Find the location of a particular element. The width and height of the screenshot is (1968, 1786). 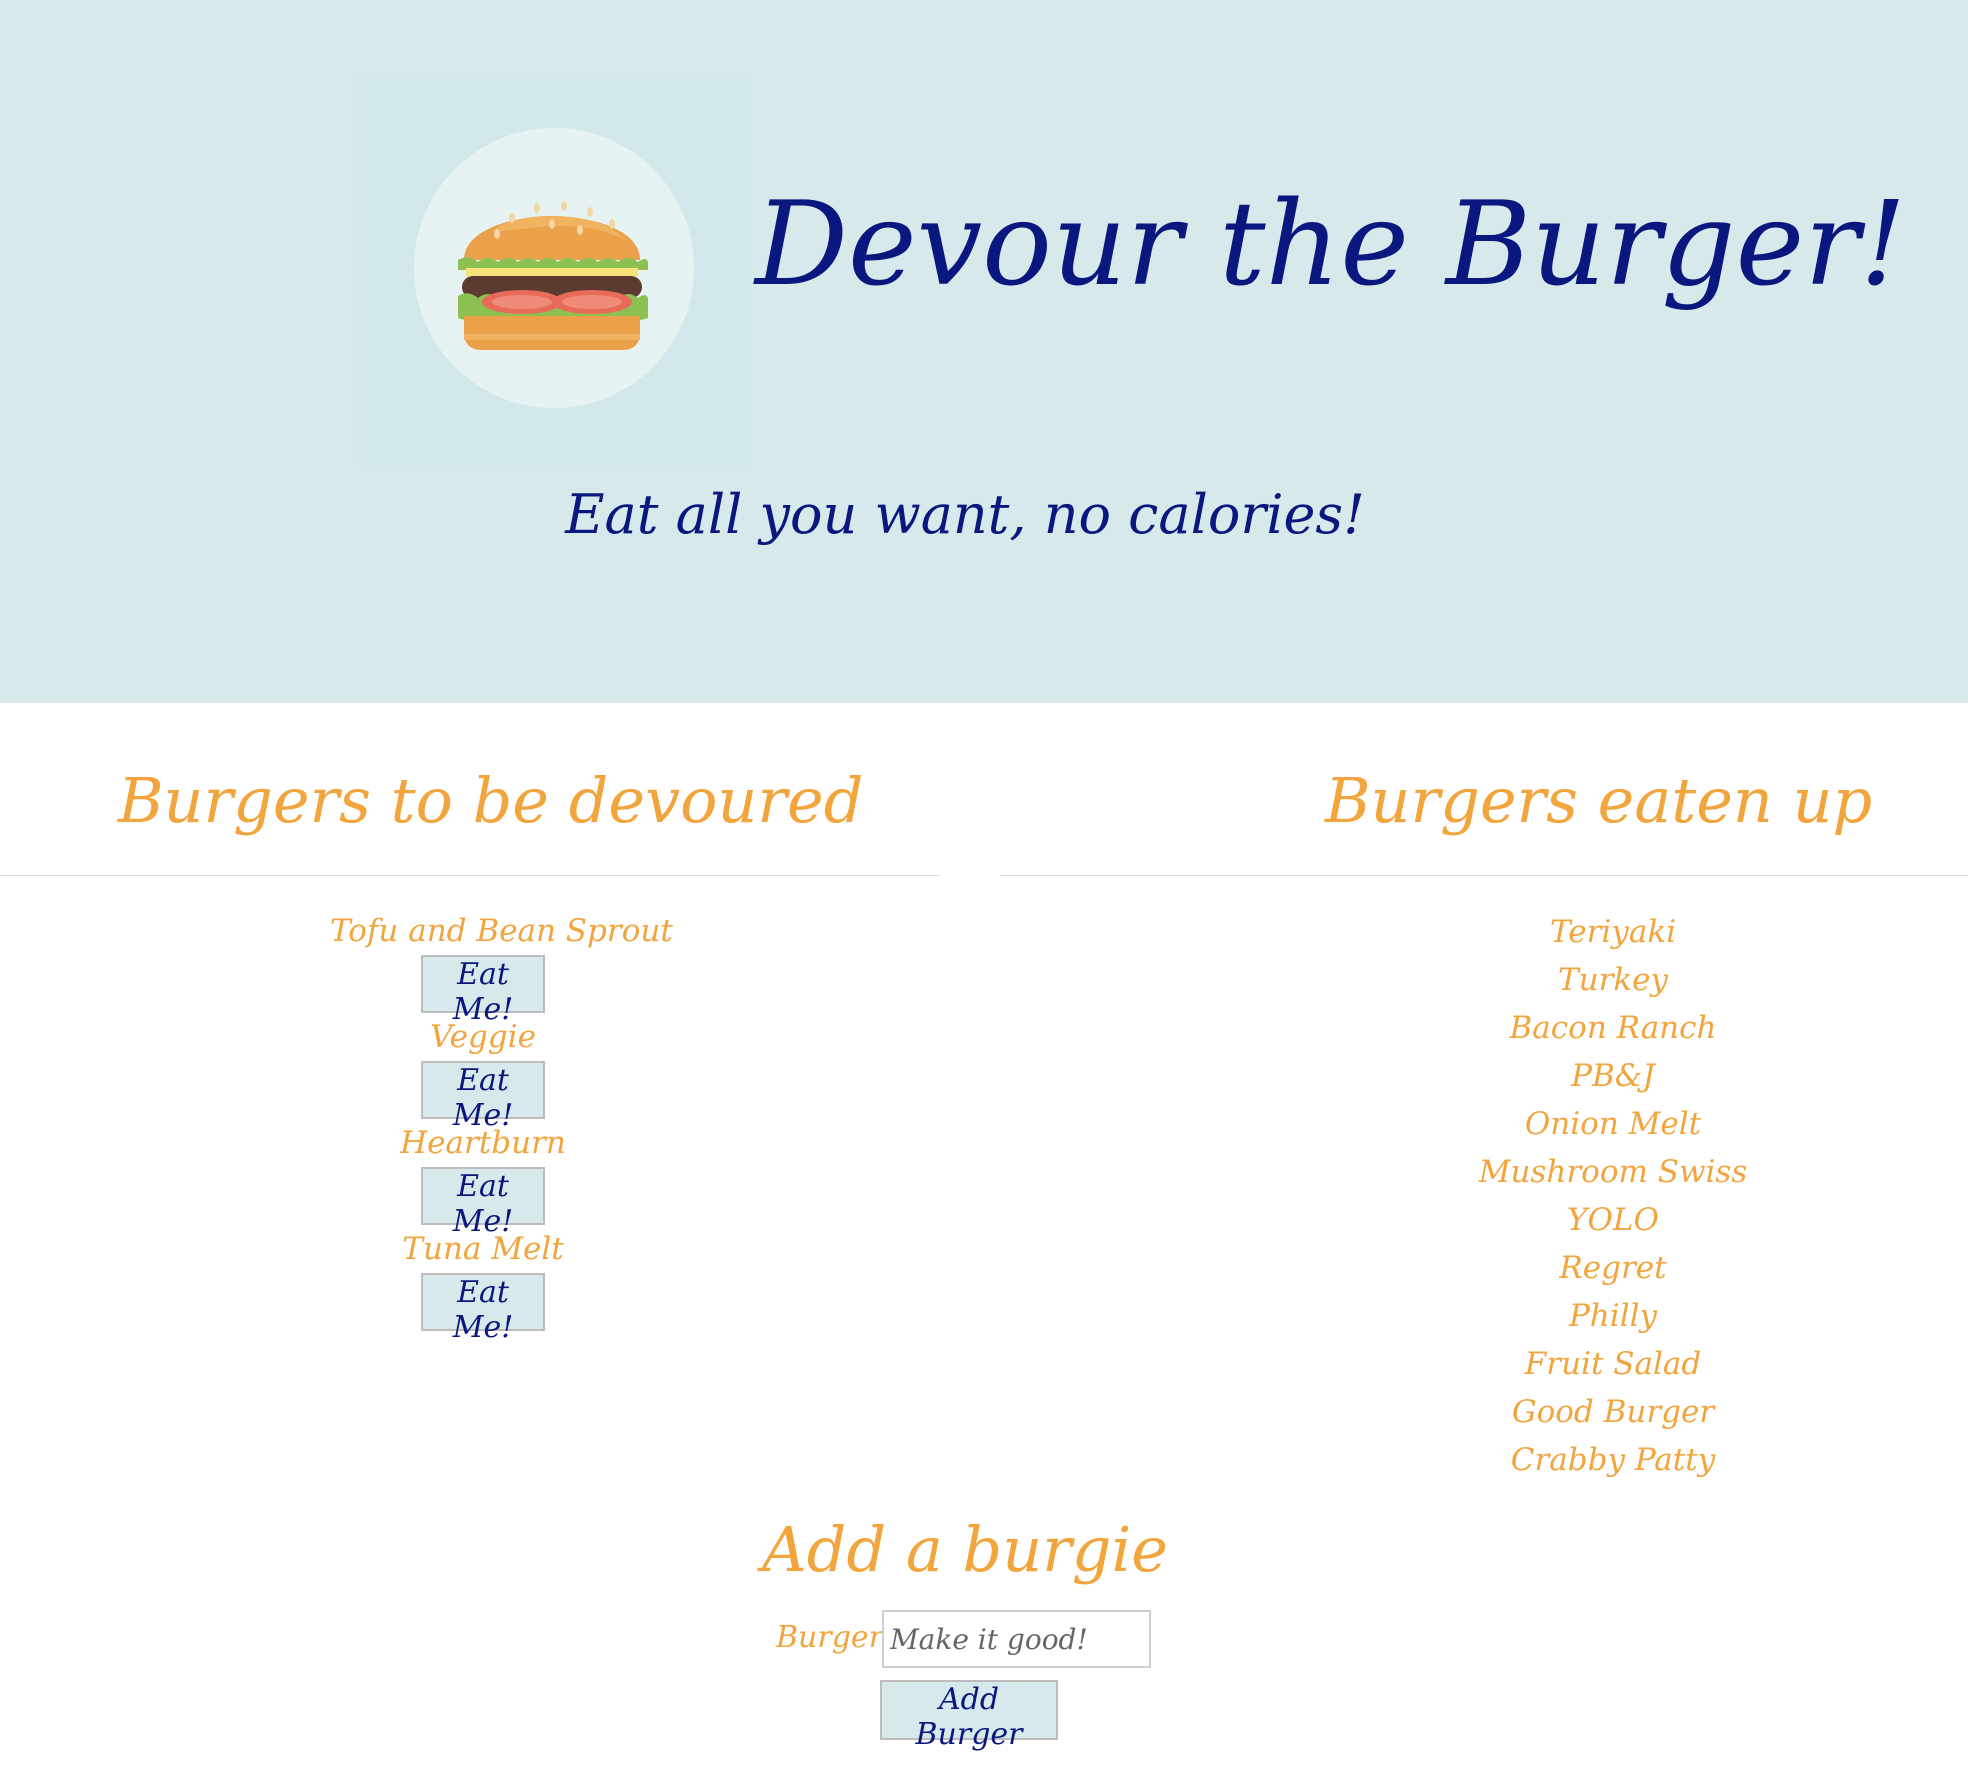

heading-eaten-up: Burgers eaten up is located at coordinates (1599, 800).